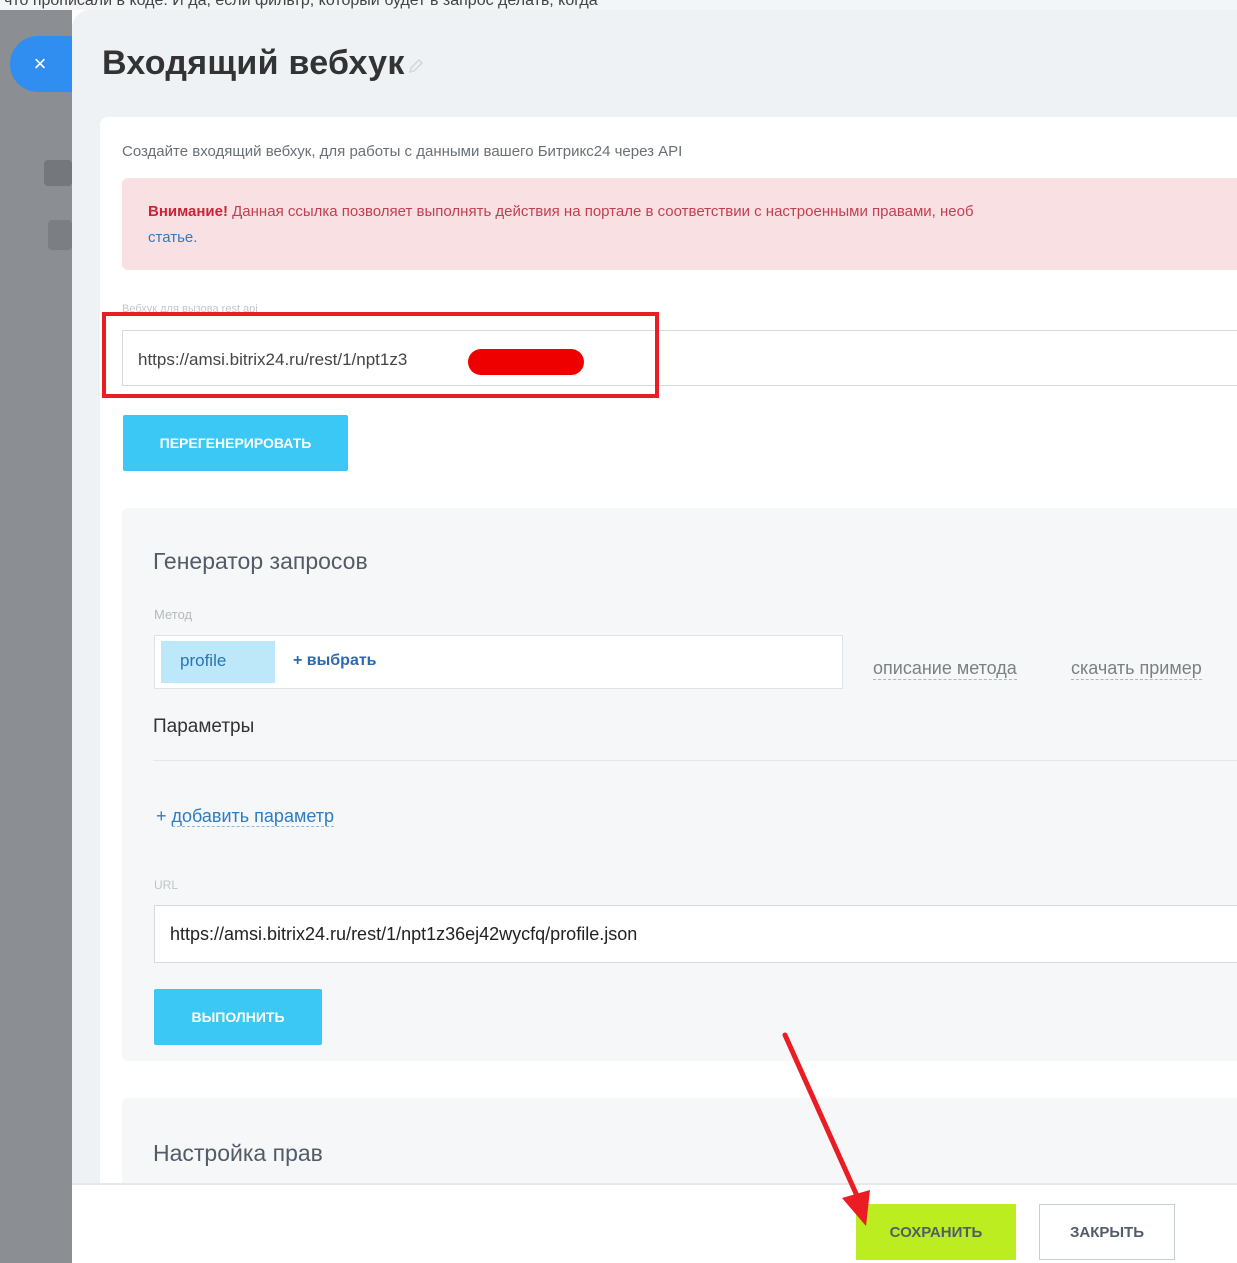 This screenshot has height=1263, width=1237. I want to click on generator-title: Генератор запросов, so click(260, 561).